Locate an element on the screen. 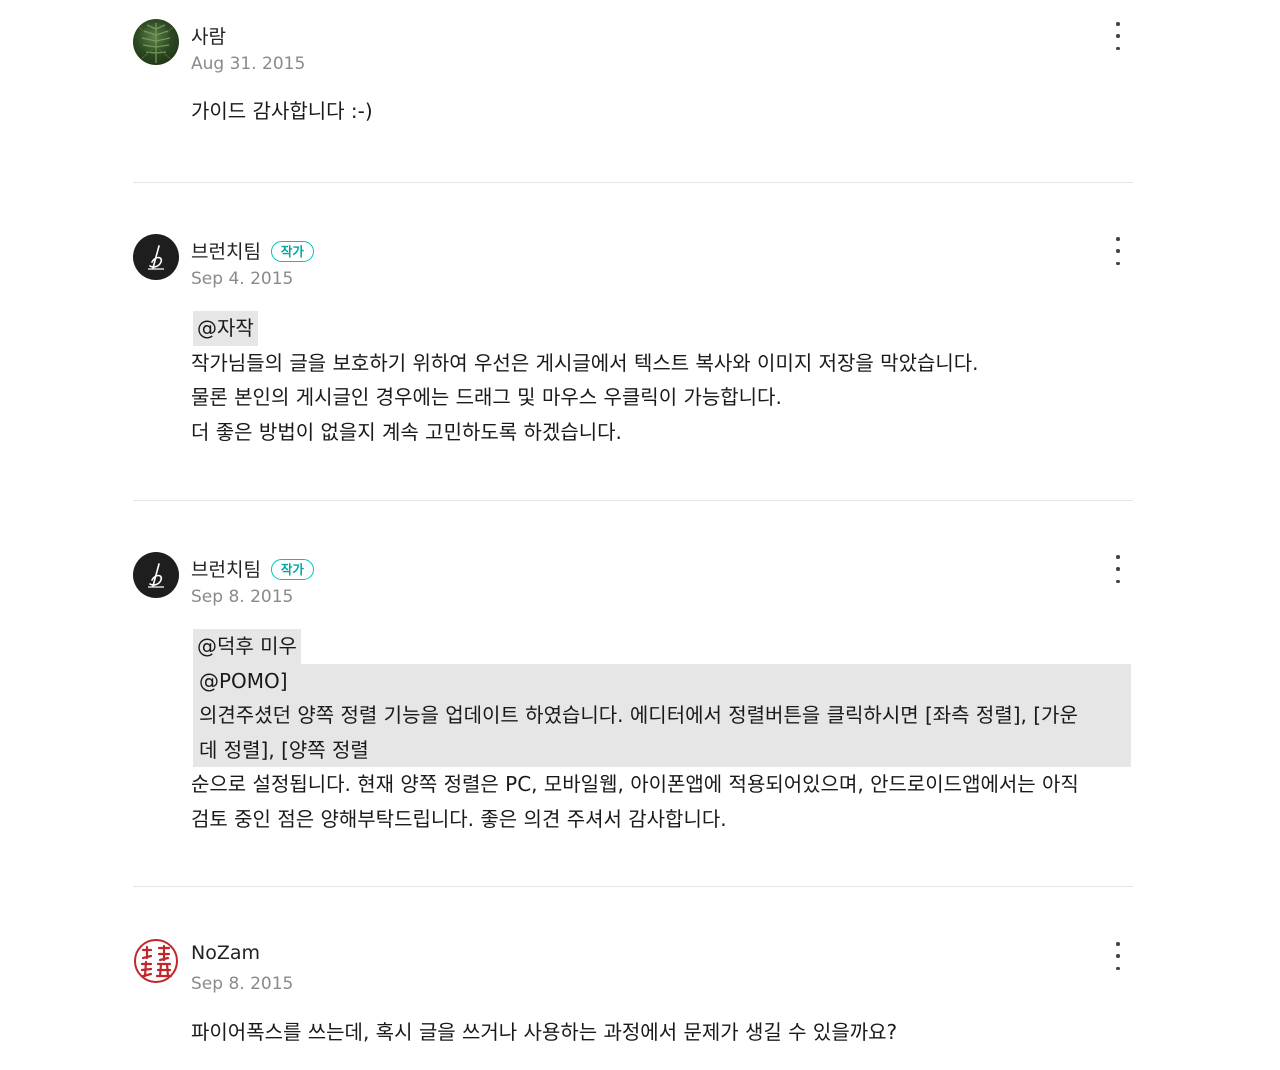 The width and height of the screenshot is (1280, 1070). leaf-avatar-image is located at coordinates (156, 43).